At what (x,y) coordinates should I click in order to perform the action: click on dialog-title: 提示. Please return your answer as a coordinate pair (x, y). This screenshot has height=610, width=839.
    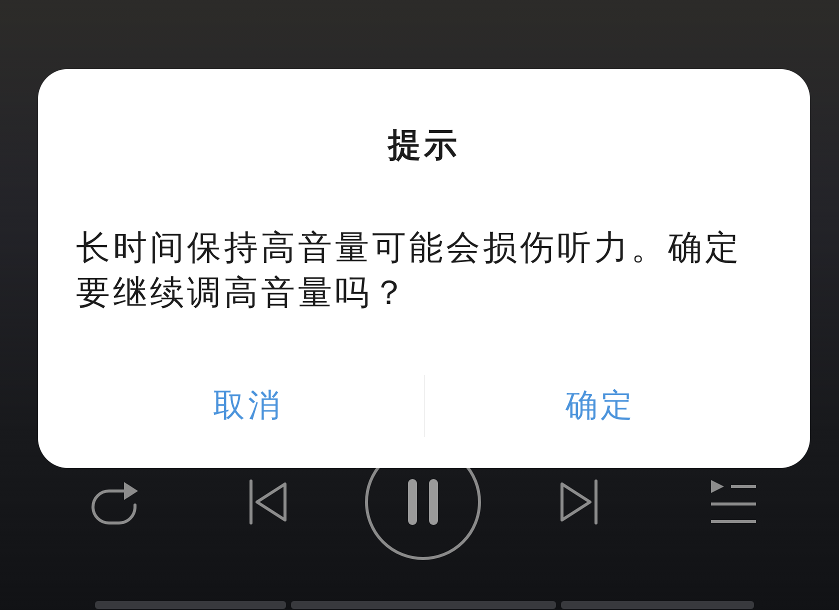
    Looking at the image, I should click on (423, 145).